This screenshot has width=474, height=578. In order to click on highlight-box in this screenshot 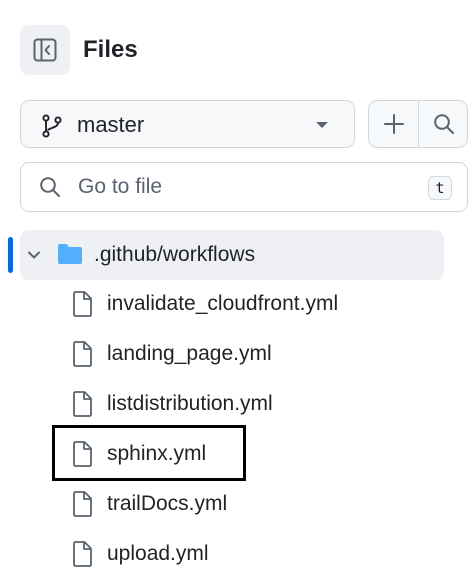, I will do `click(149, 453)`.